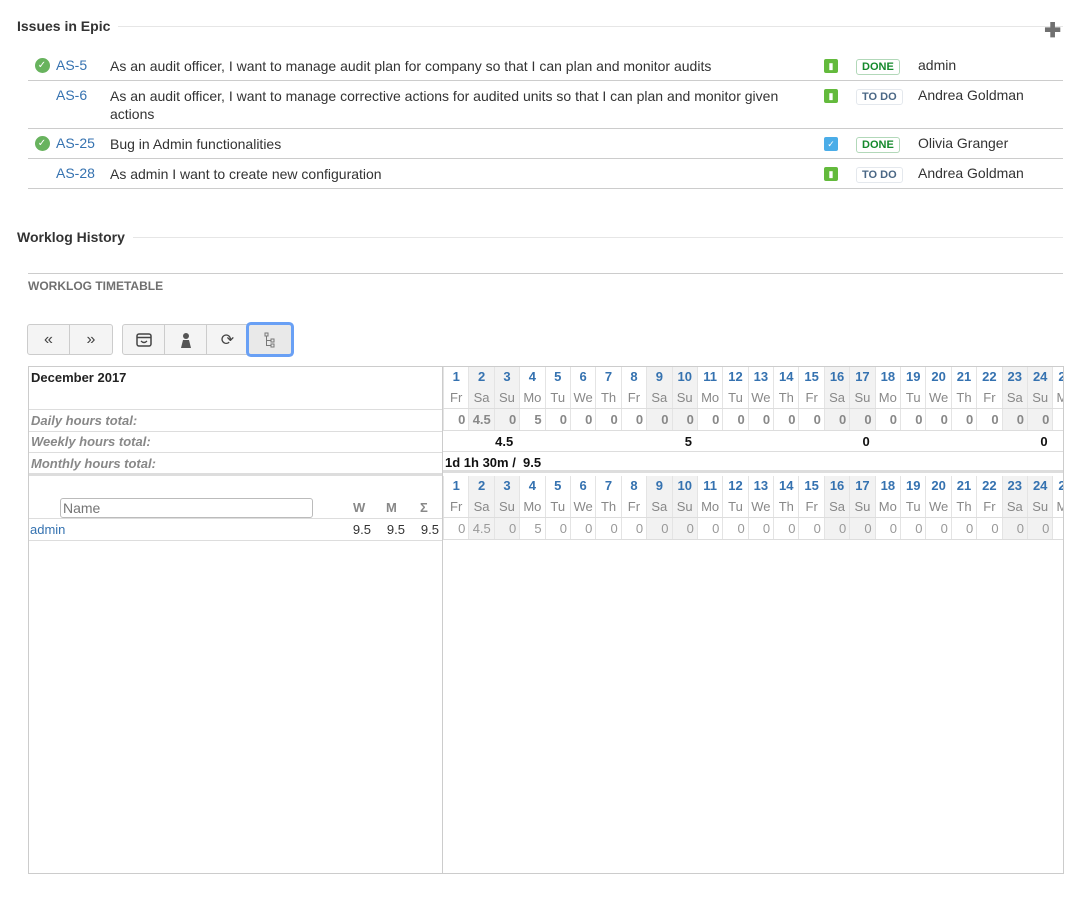 Image resolution: width=1089 pixels, height=899 pixels. Describe the element at coordinates (270, 339) in the screenshot. I see `hierarchy-icon` at that location.